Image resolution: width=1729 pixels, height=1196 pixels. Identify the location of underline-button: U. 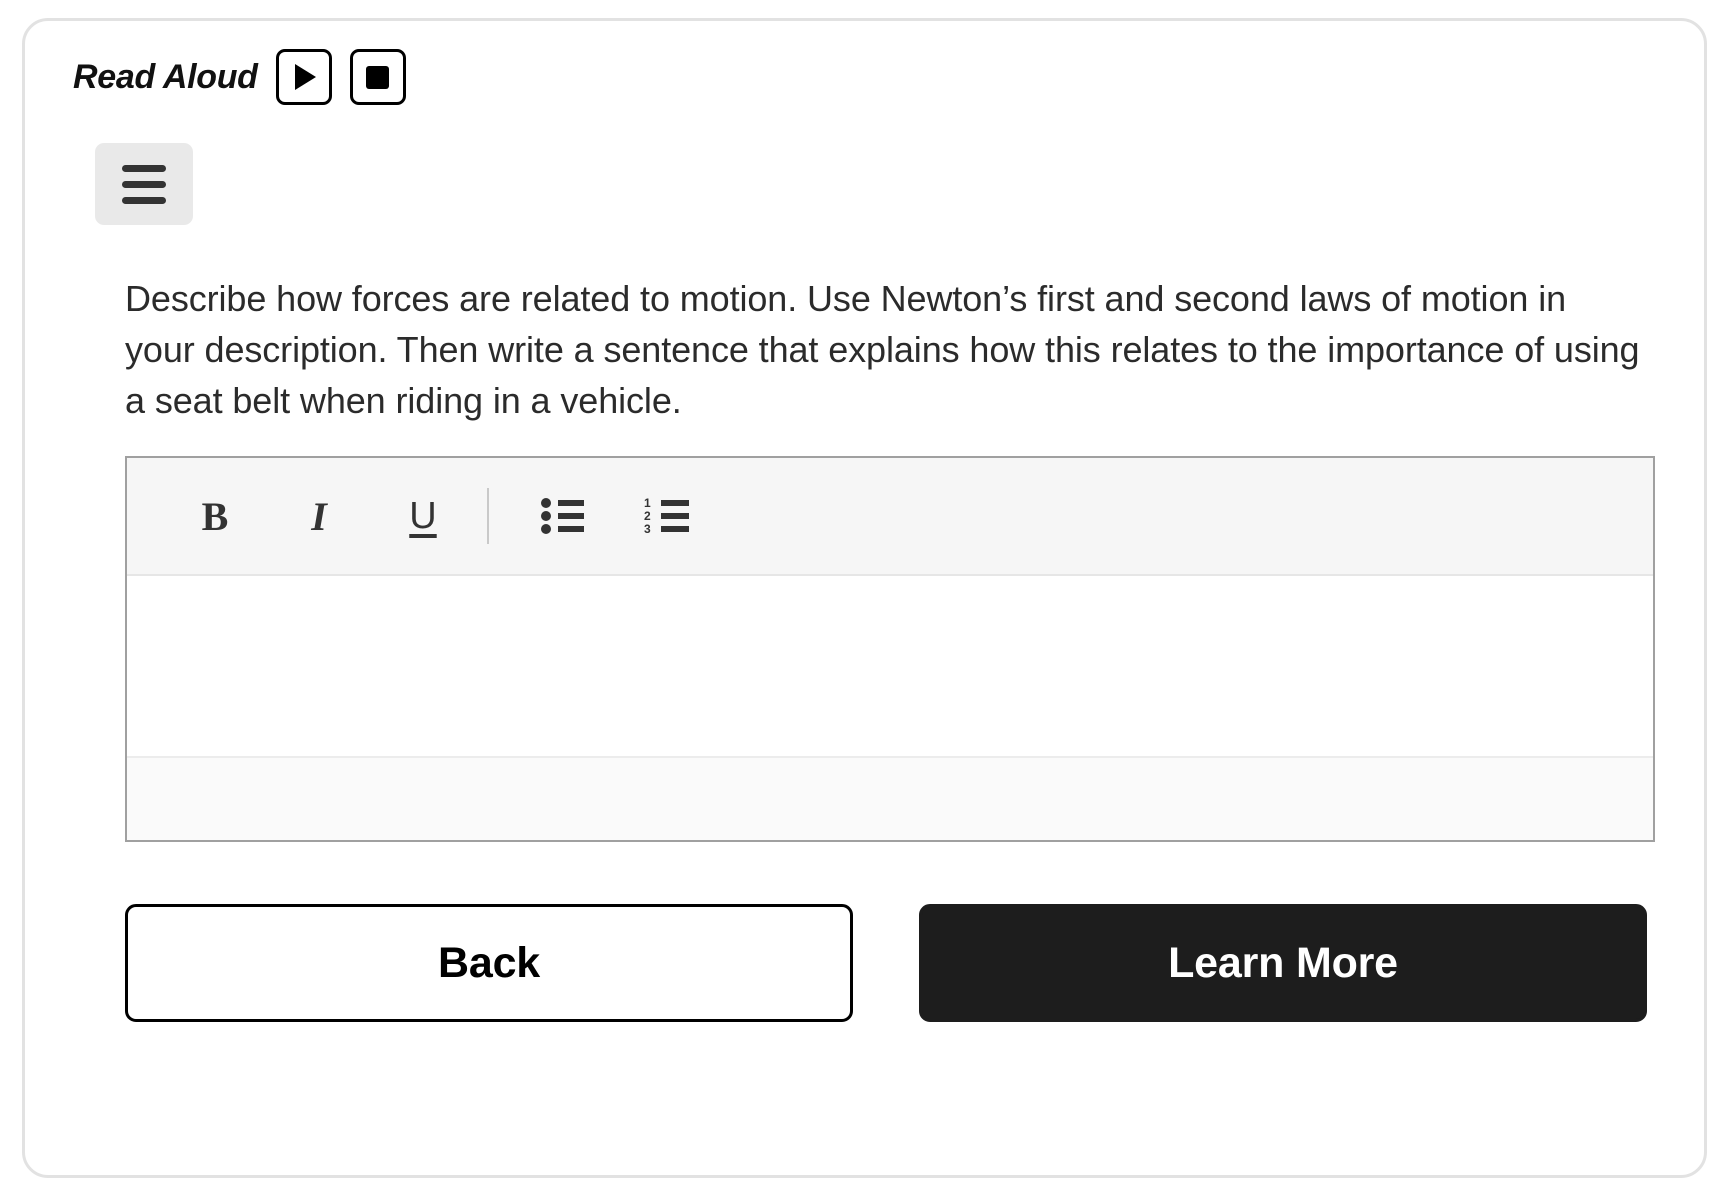
(423, 516).